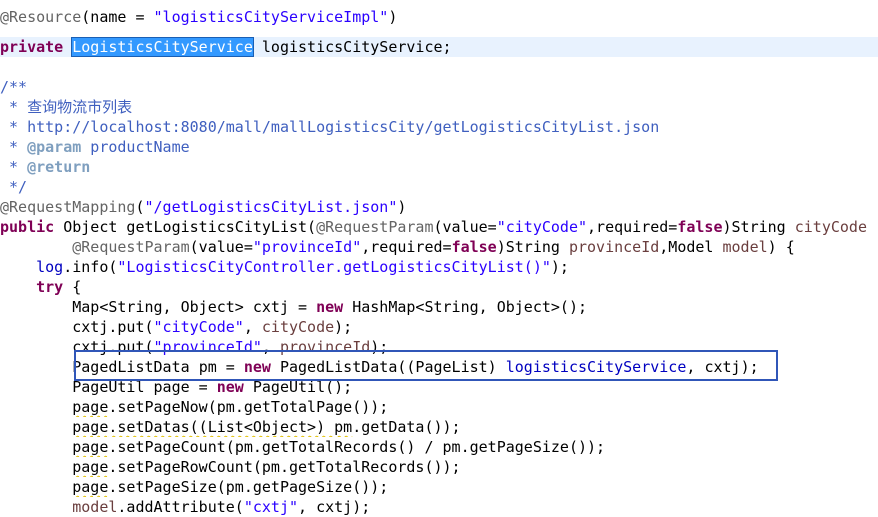 The height and width of the screenshot is (517, 878). Describe the element at coordinates (781, 247) in the screenshot. I see `code-text: ) {` at that location.